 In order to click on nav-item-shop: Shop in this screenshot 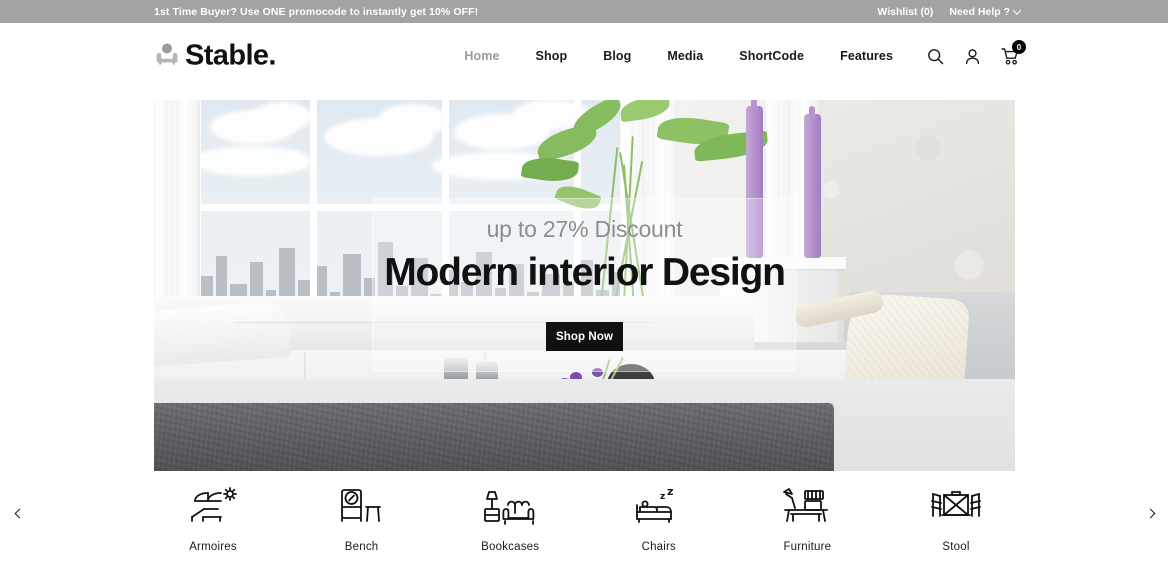, I will do `click(552, 56)`.